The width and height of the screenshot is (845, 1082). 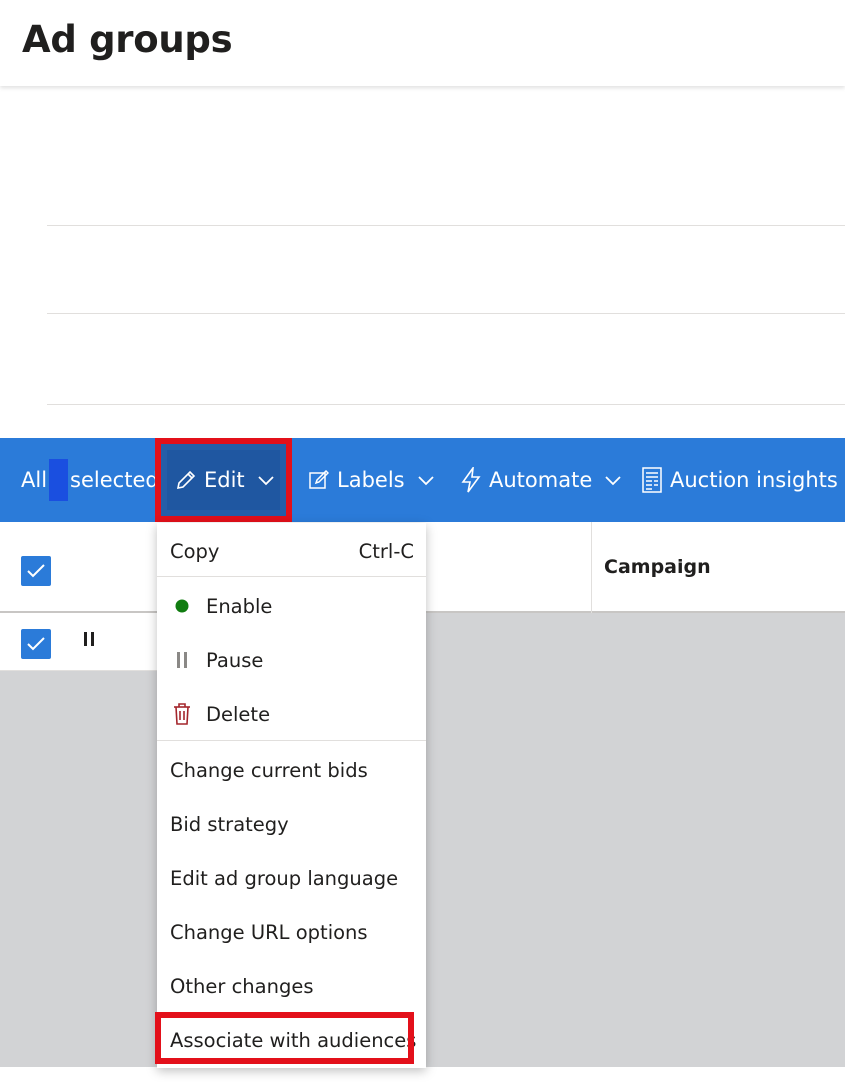 What do you see at coordinates (591, 567) in the screenshot?
I see `column-divider` at bounding box center [591, 567].